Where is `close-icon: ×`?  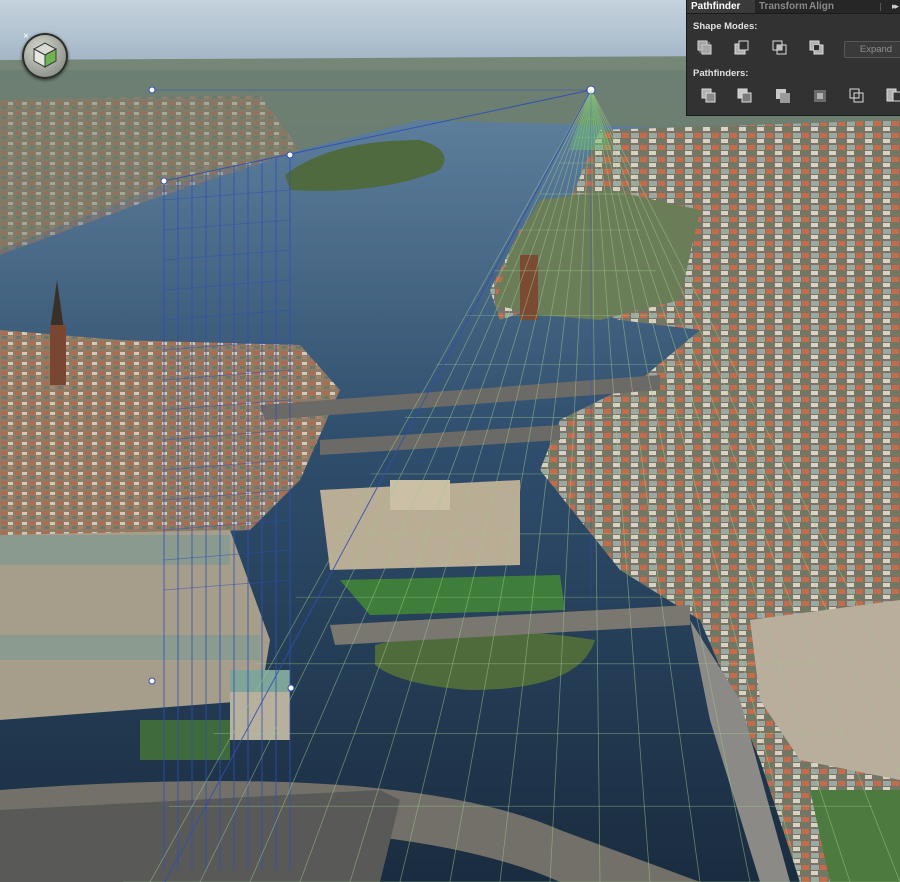
close-icon: × is located at coordinates (26, 37).